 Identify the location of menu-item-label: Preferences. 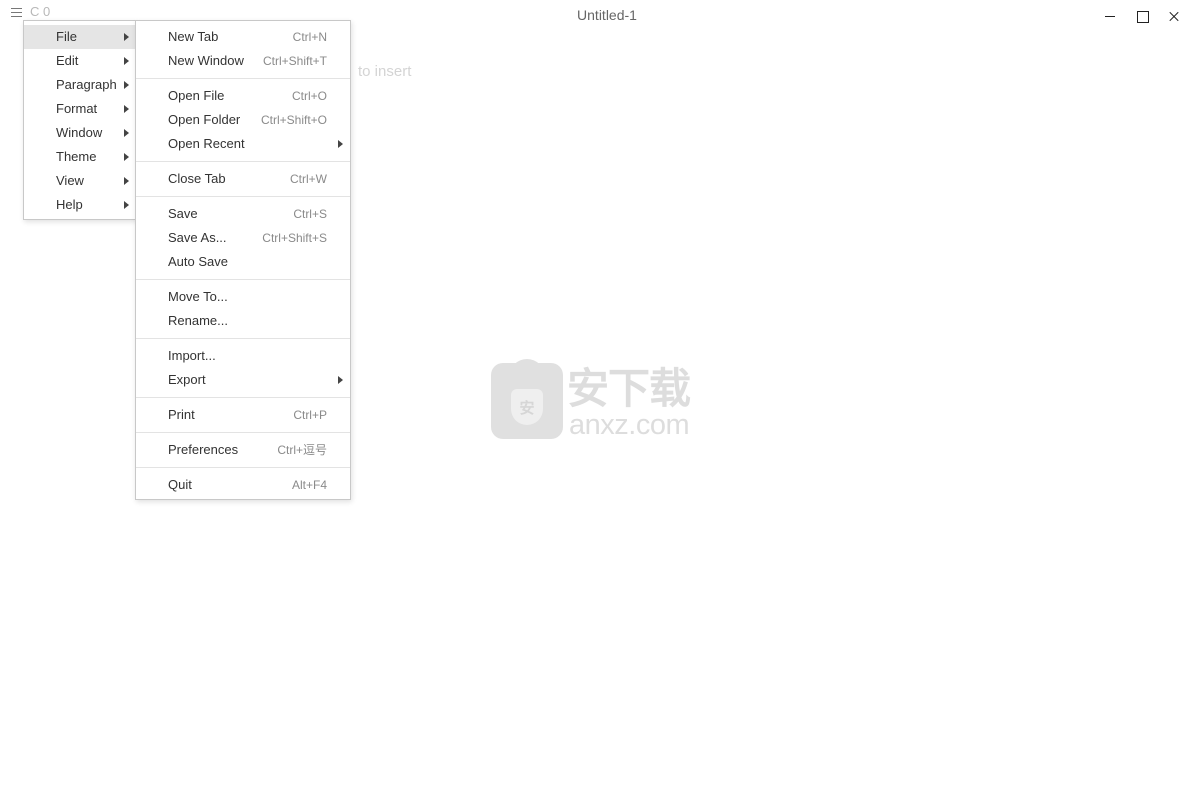
(203, 449).